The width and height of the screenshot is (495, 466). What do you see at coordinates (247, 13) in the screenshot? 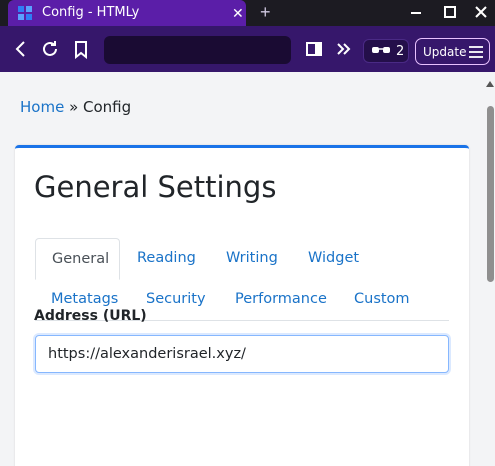
I see `browser-titlebar: Config - HTMLy ✕ +` at bounding box center [247, 13].